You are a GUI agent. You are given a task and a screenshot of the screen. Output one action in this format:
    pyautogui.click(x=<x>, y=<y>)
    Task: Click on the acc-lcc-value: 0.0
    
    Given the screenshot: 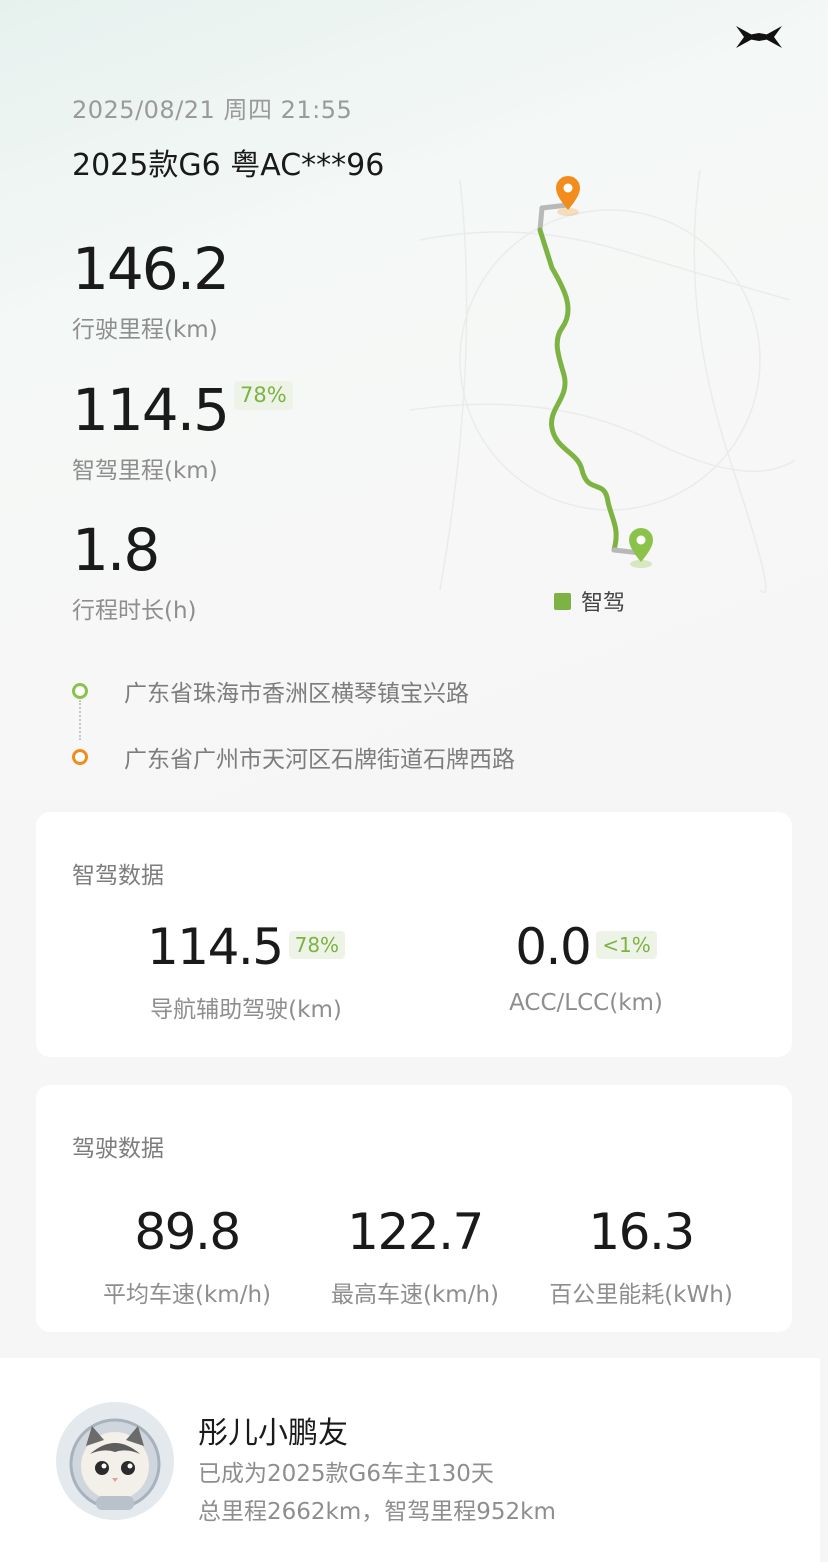 What is the action you would take?
    pyautogui.click(x=553, y=947)
    